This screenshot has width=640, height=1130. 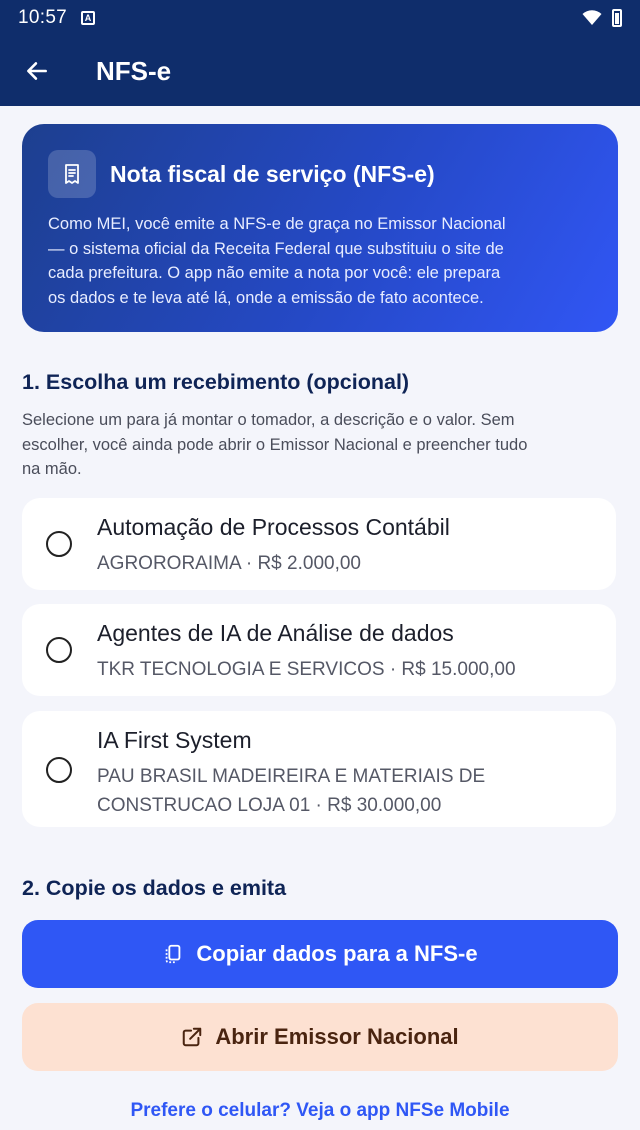 I want to click on open-external-icon, so click(x=192, y=1037).